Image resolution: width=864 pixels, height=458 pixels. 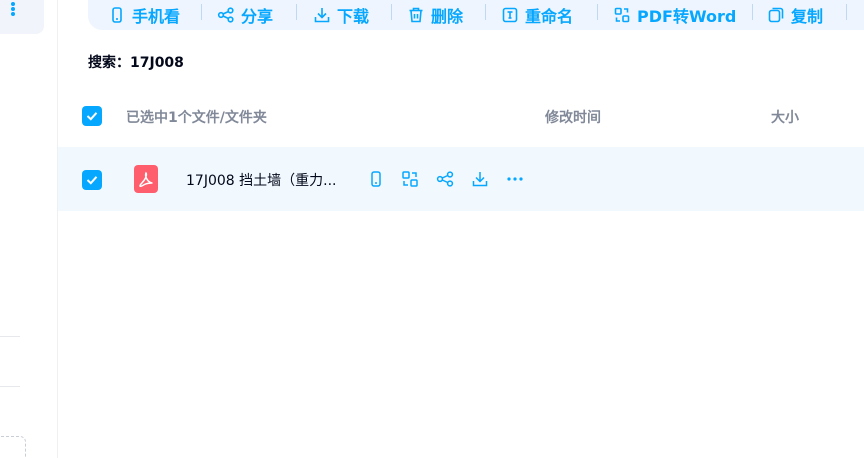 What do you see at coordinates (156, 16) in the screenshot?
I see `phone-view-label: 手机看` at bounding box center [156, 16].